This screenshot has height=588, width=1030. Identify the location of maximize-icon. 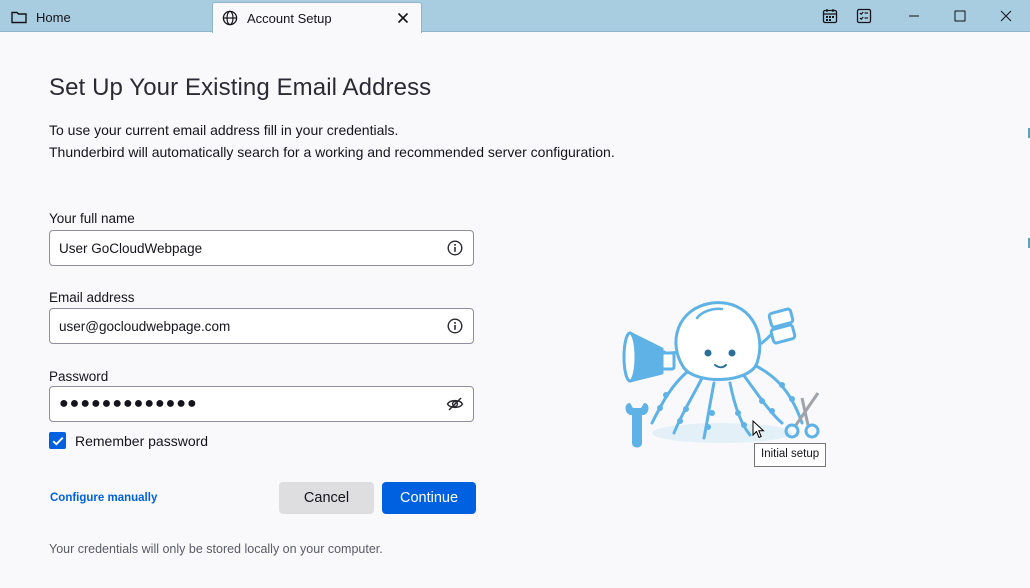
(960, 16).